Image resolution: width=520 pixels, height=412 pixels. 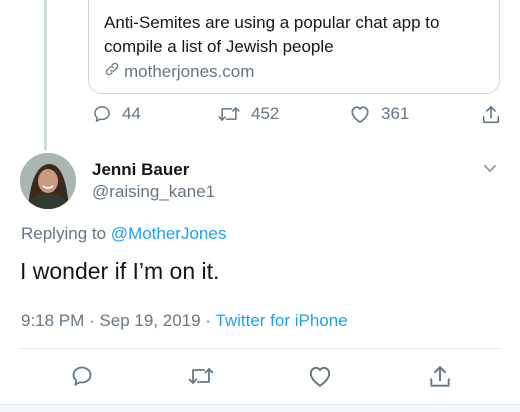 I want to click on avatar, so click(x=48, y=181).